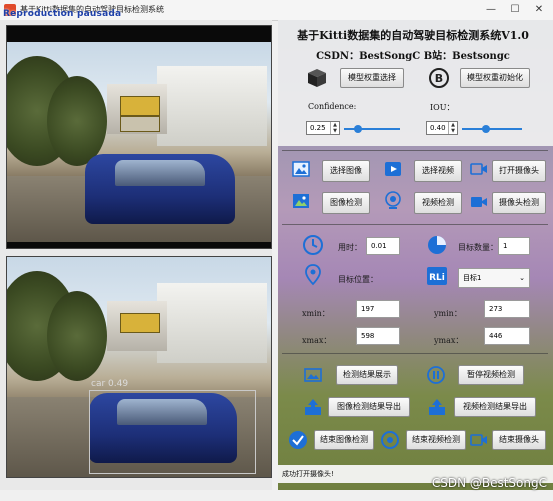 The height and width of the screenshot is (501, 553). Describe the element at coordinates (367, 375) in the screenshot. I see `show-result-button: 检测结果展示` at that location.